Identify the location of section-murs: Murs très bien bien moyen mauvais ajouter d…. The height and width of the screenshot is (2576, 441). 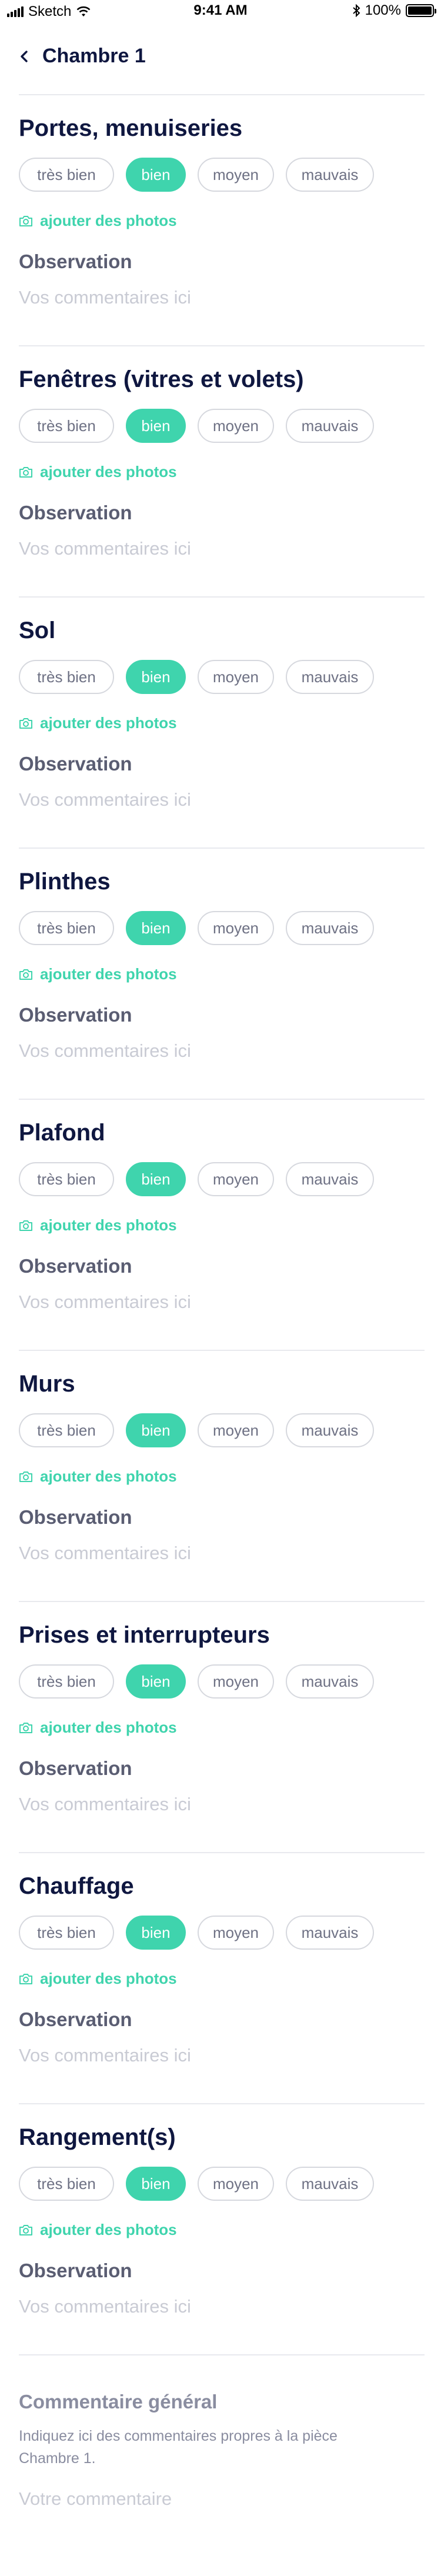
(222, 1476).